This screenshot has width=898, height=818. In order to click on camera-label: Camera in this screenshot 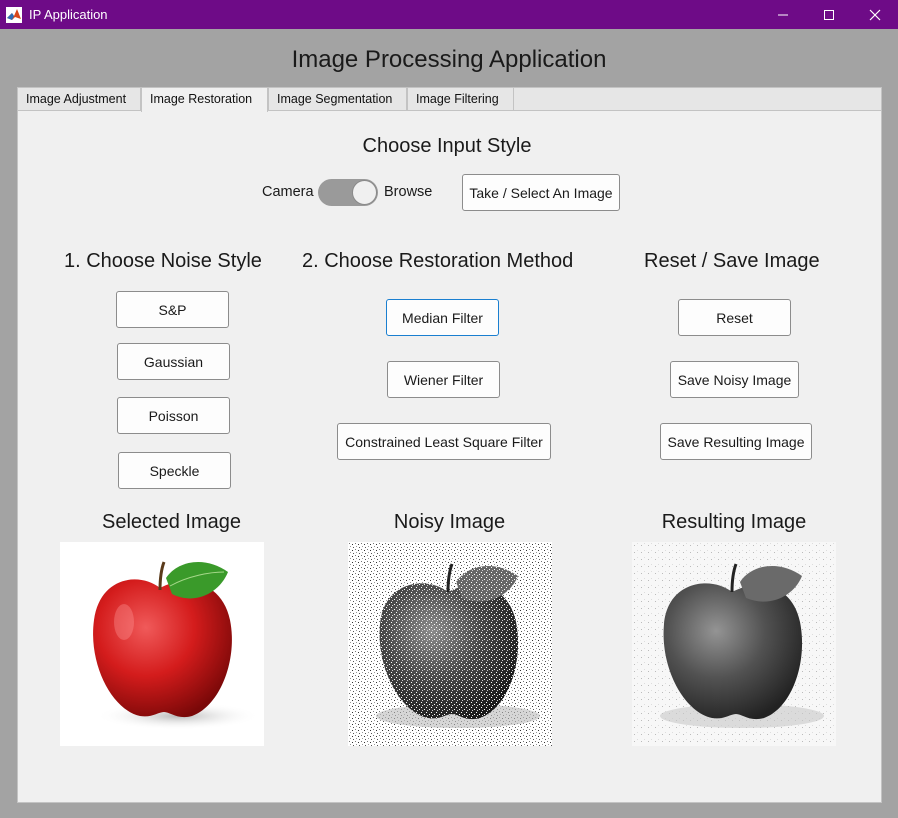, I will do `click(288, 192)`.